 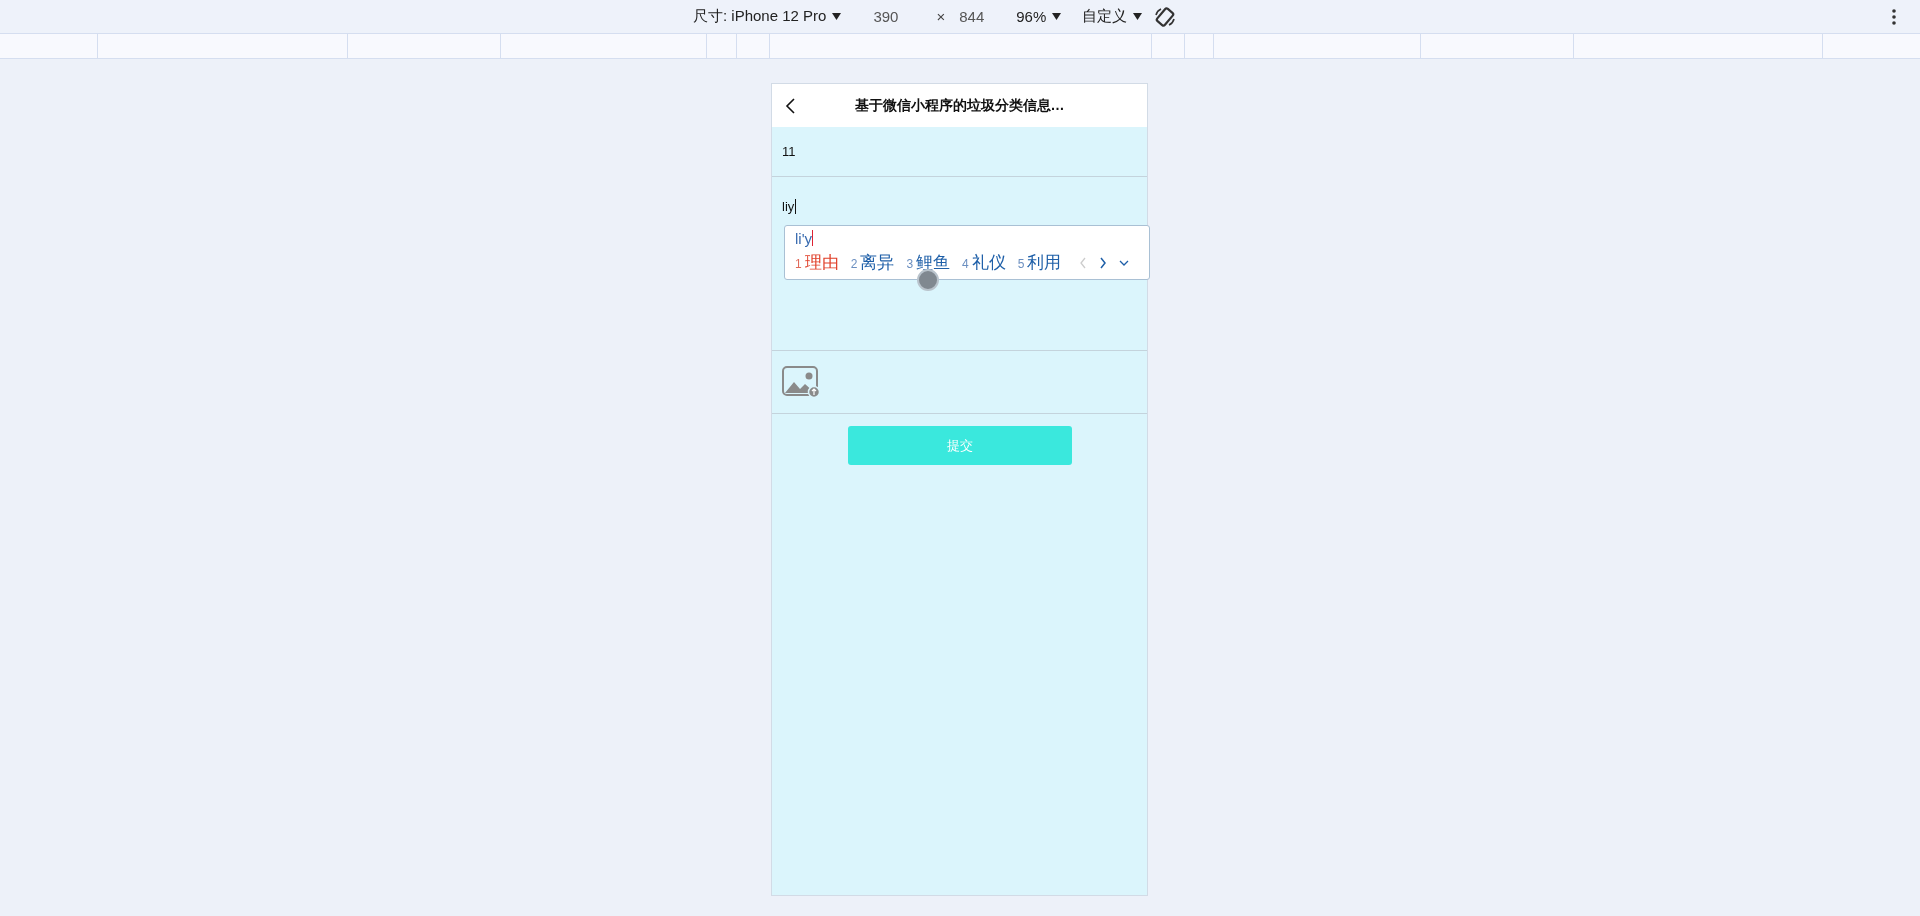 What do you see at coordinates (801, 382) in the screenshot?
I see `add-image-icon` at bounding box center [801, 382].